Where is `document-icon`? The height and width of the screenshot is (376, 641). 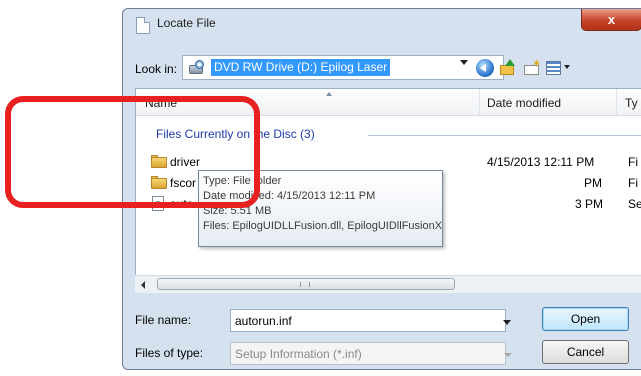
document-icon is located at coordinates (143, 25).